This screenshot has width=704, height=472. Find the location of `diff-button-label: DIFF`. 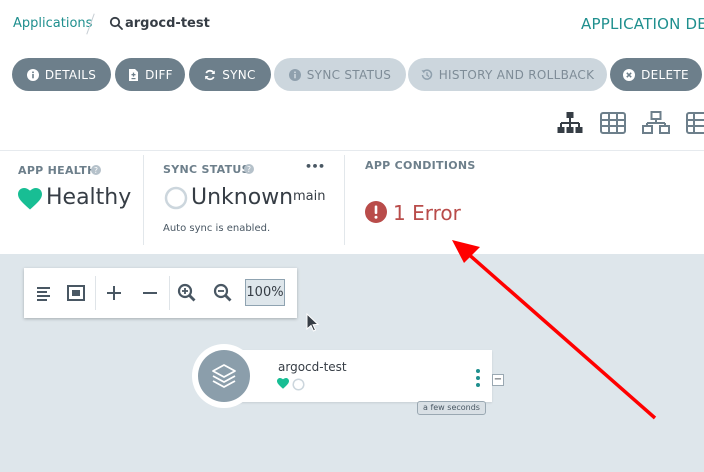

diff-button-label: DIFF is located at coordinates (159, 74).